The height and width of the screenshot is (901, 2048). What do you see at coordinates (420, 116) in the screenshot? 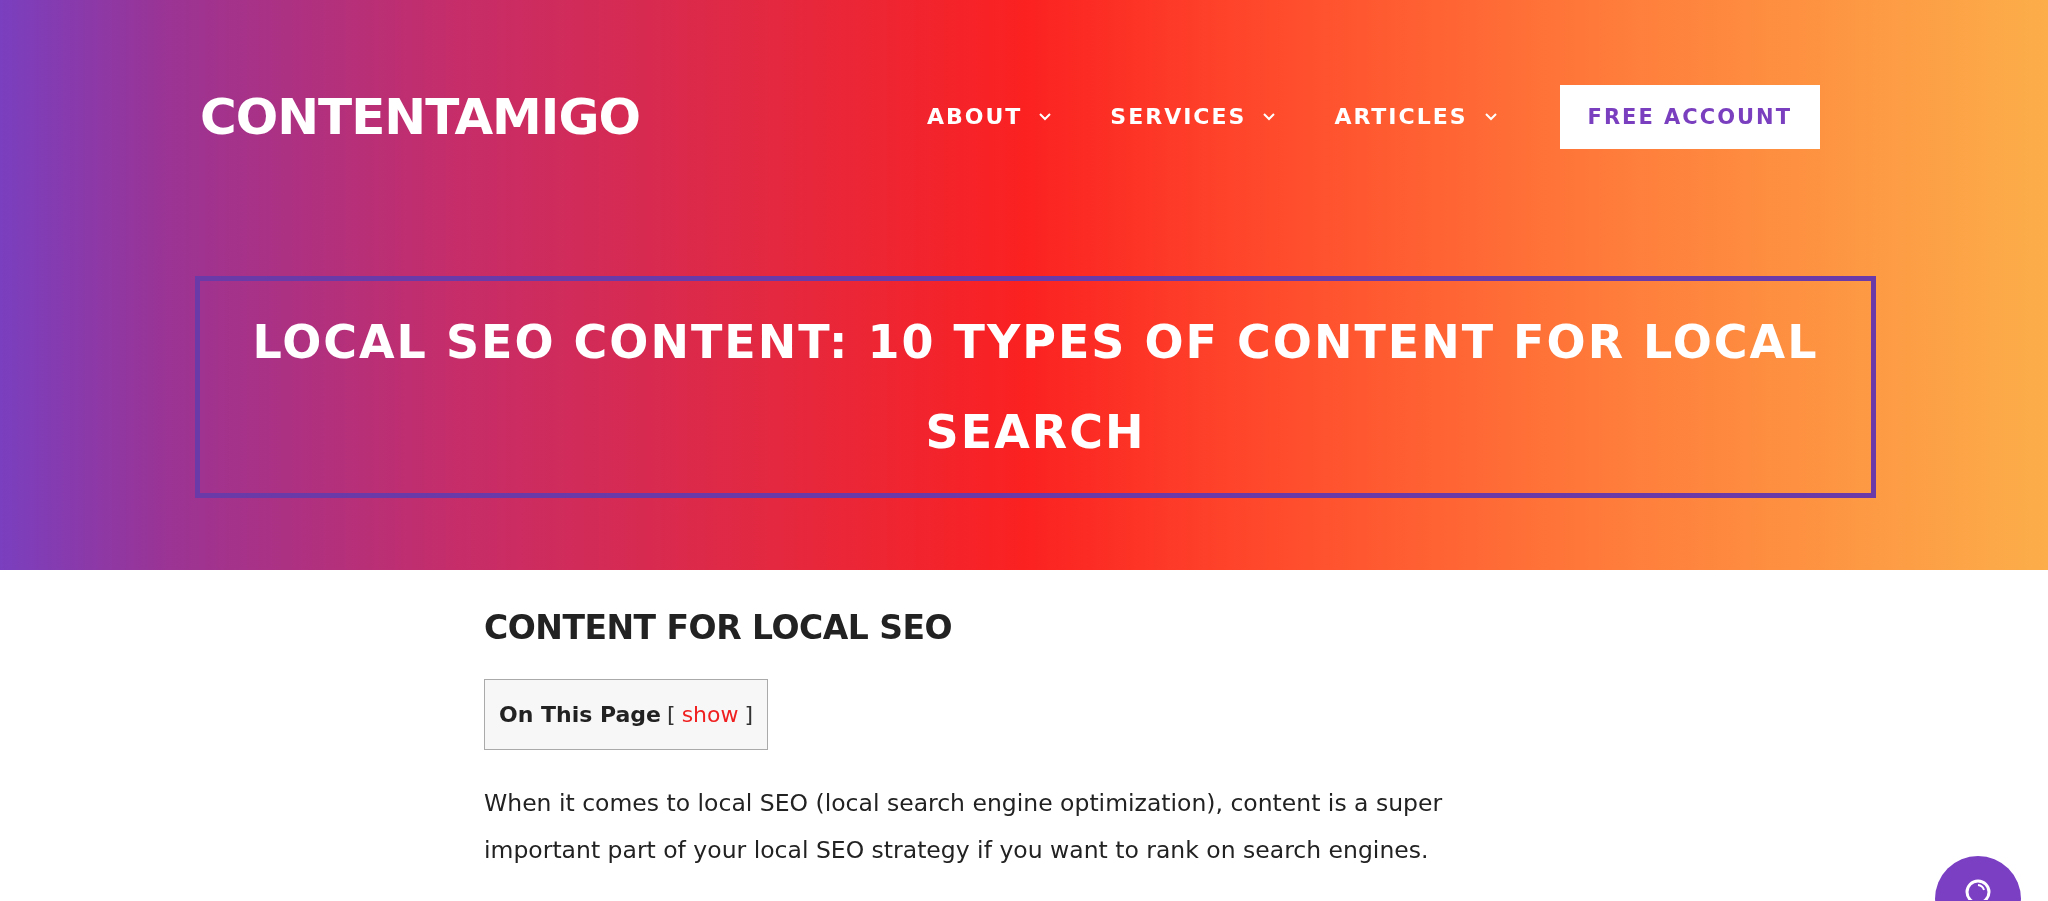
I see `site-logo: CONTENTAMIGO` at bounding box center [420, 116].